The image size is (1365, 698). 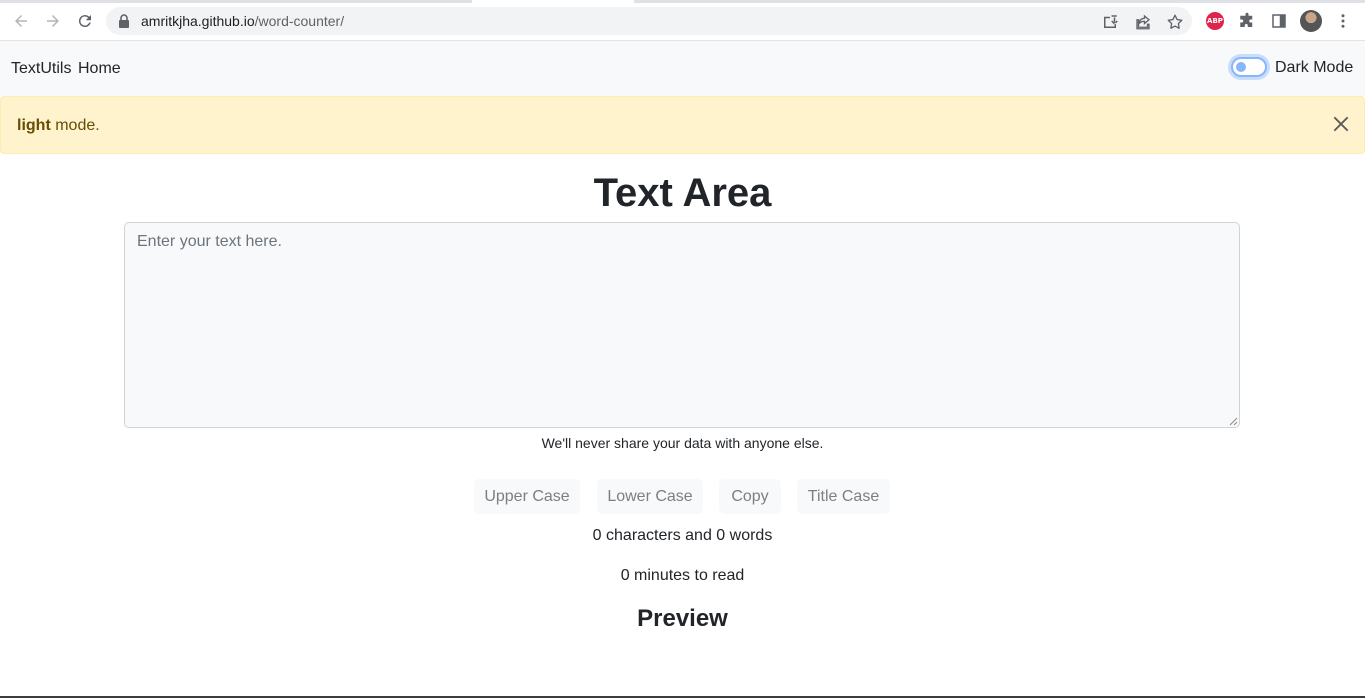 I want to click on reload-icon, so click(x=84, y=21).